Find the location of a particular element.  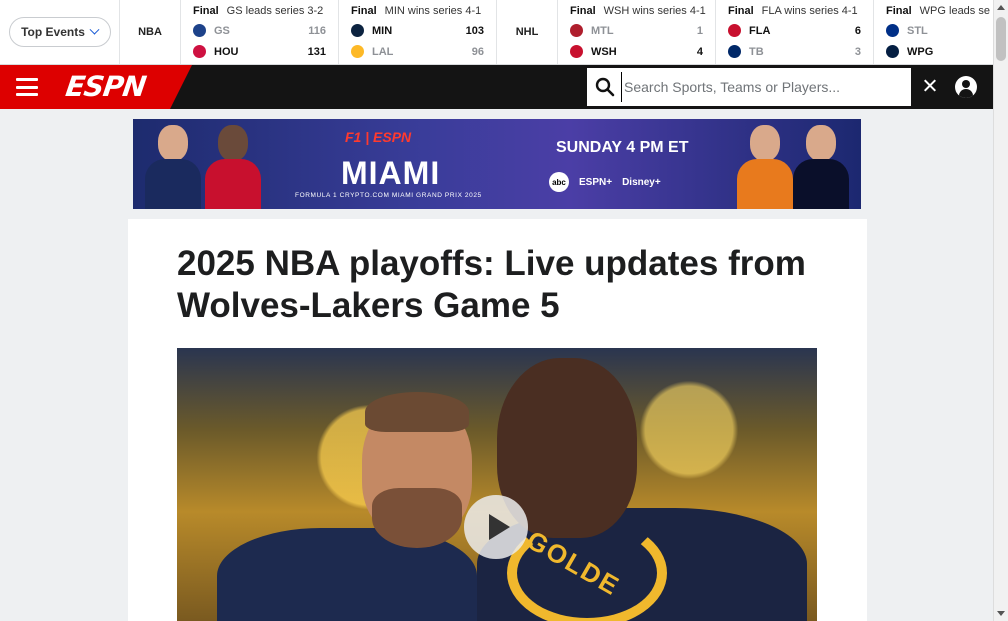

team-score: 116 is located at coordinates (317, 30).